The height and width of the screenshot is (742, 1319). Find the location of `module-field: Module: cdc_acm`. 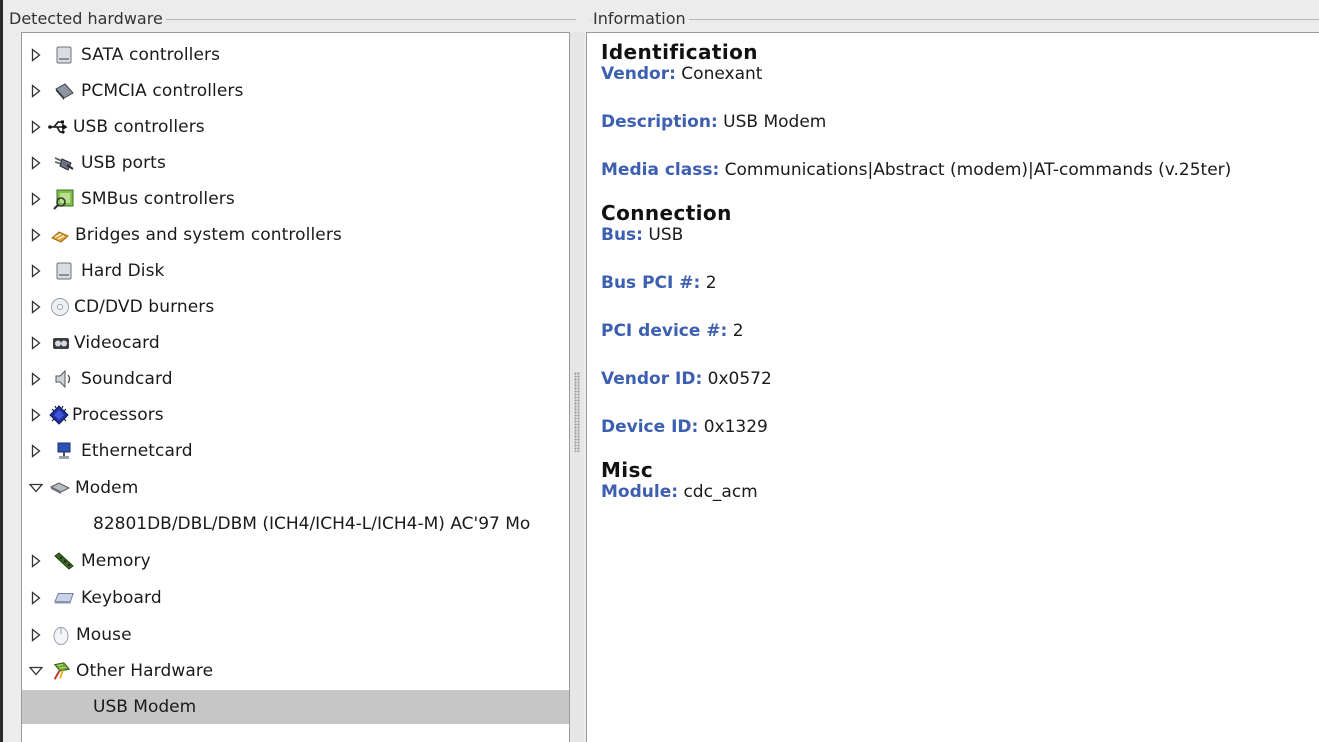

module-field: Module: cdc_acm is located at coordinates (957, 492).